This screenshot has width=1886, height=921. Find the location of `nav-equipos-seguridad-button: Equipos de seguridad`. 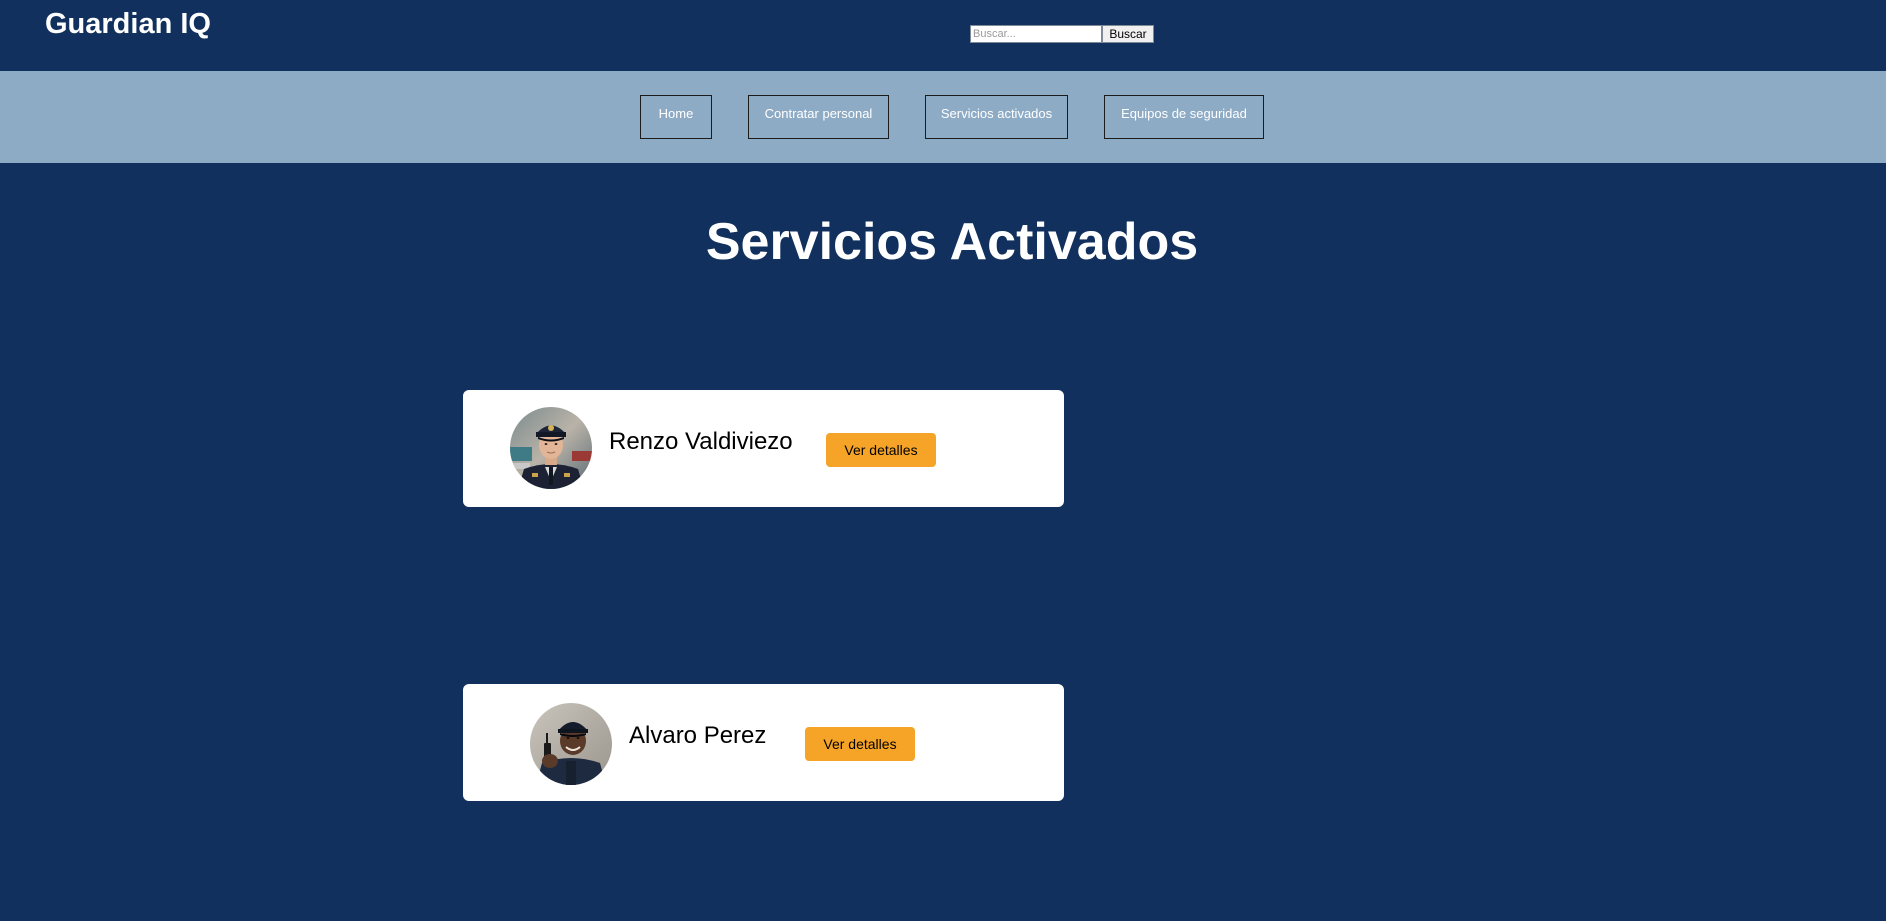

nav-equipos-seguridad-button: Equipos de seguridad is located at coordinates (1184, 117).